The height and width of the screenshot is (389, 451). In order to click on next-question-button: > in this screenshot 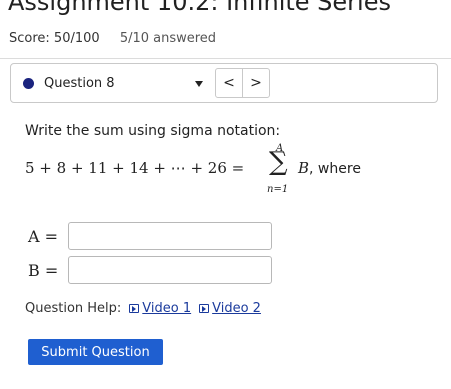, I will do `click(256, 83)`.